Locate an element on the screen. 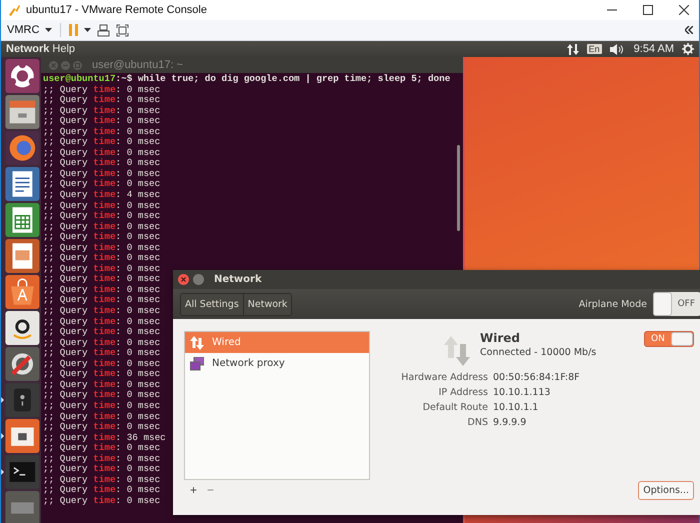 The width and height of the screenshot is (700, 523). keyboard-layout-indicator: En is located at coordinates (594, 49).